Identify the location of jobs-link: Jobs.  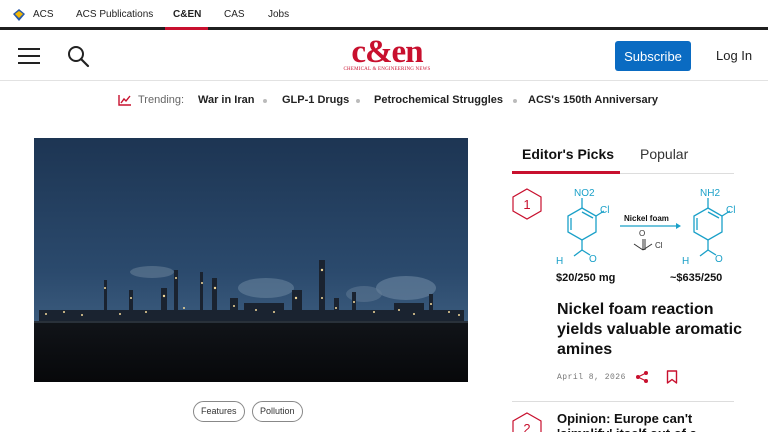
(278, 14).